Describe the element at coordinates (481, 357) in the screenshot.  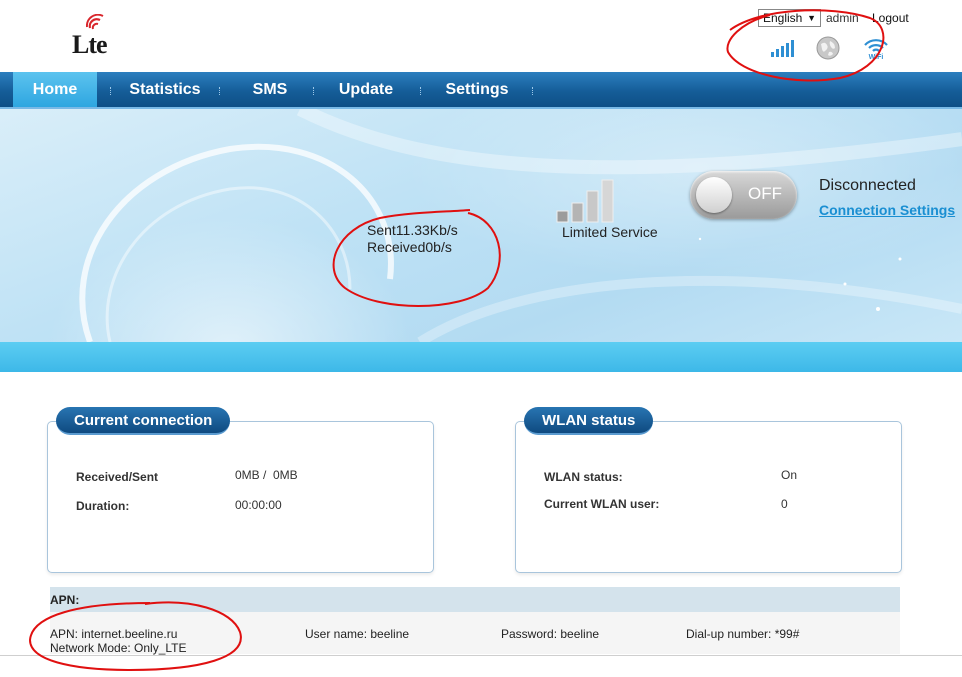
I see `banner-strip` at that location.